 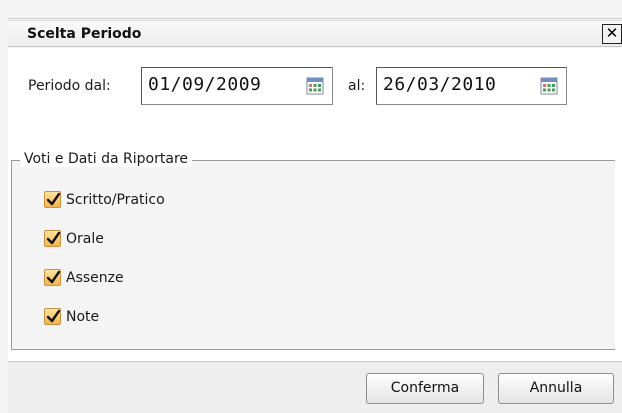 I want to click on checkbox-scritto-pratico, so click(x=52, y=199).